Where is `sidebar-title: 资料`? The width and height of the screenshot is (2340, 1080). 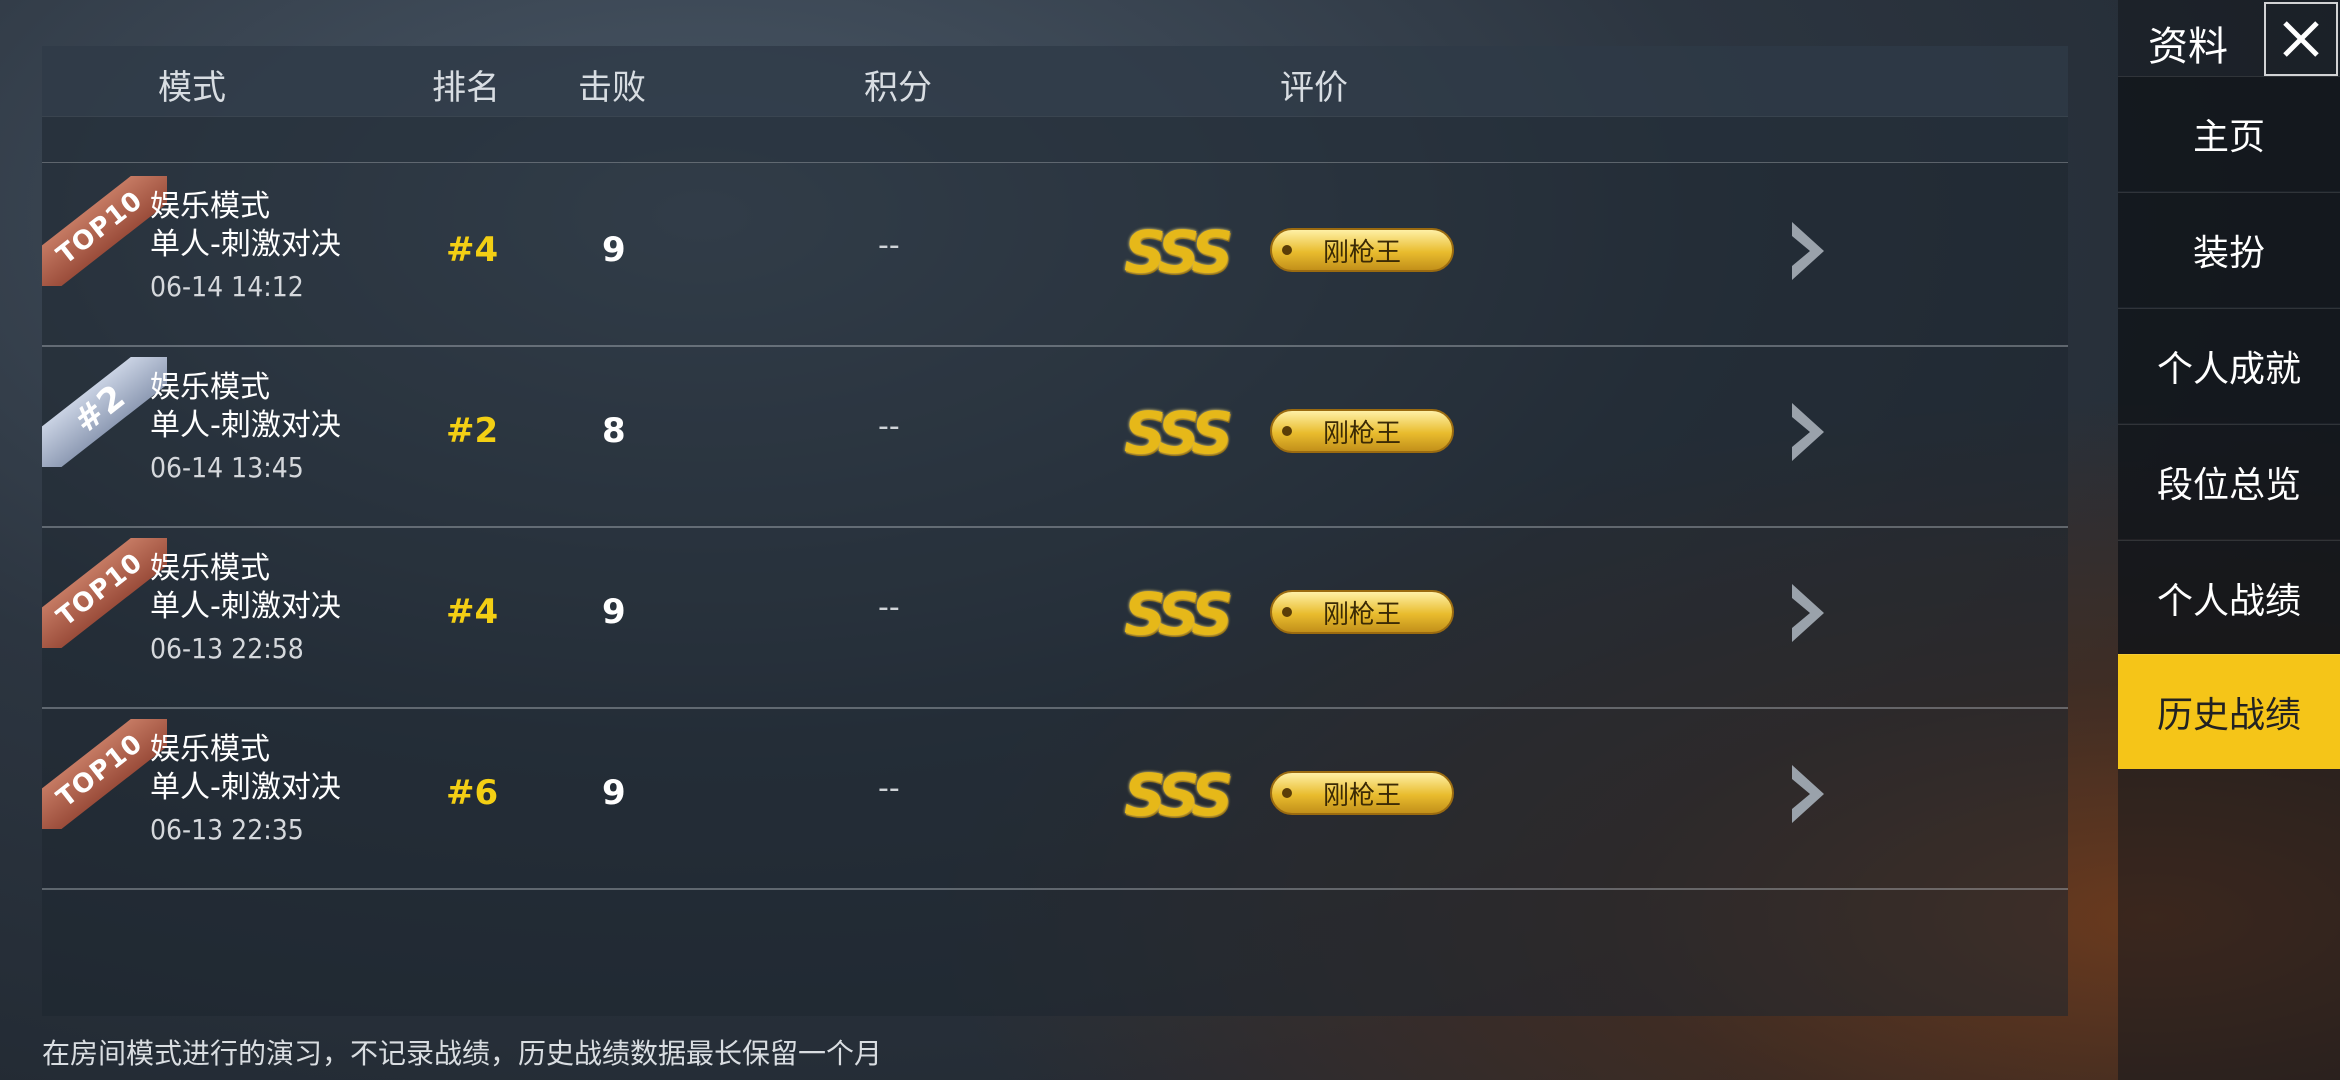
sidebar-title: 资料 is located at coordinates (2188, 47).